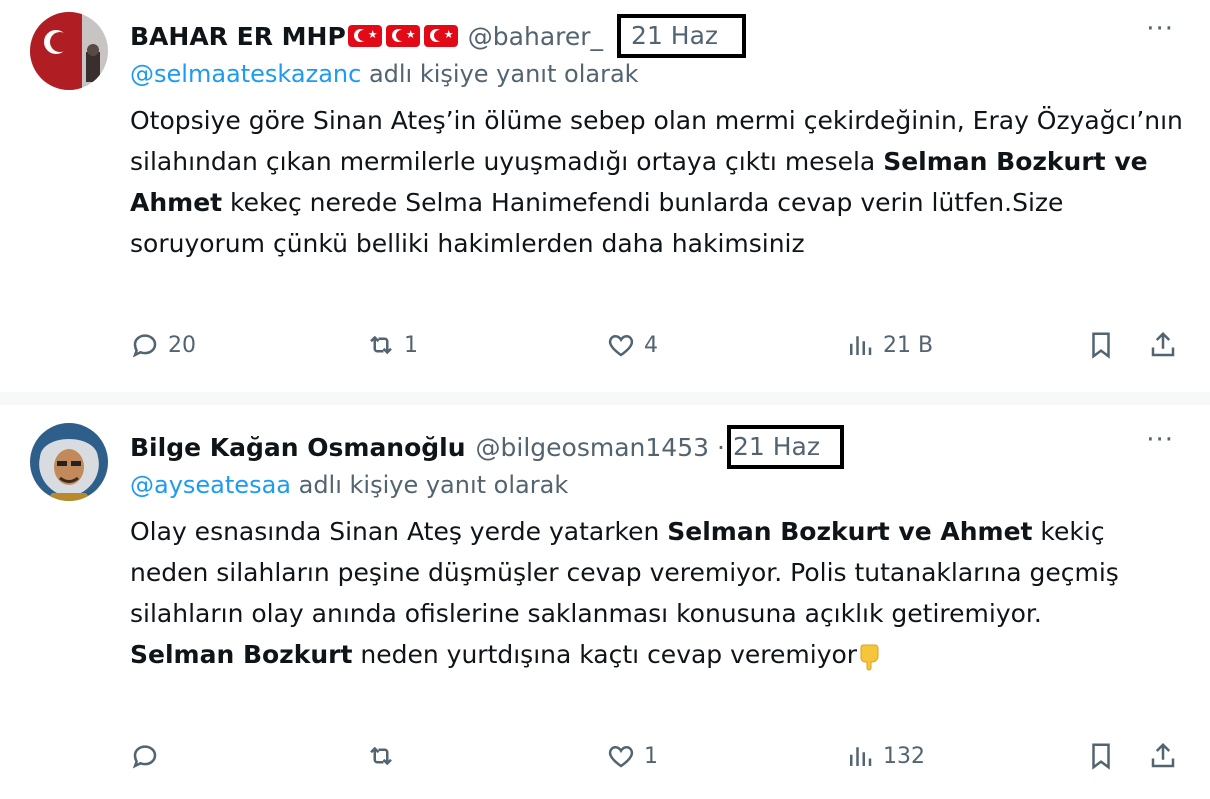 The image size is (1210, 799). I want to click on reply-context: @ayseatesaa adlı kişiye yanıt olarak, so click(349, 485).